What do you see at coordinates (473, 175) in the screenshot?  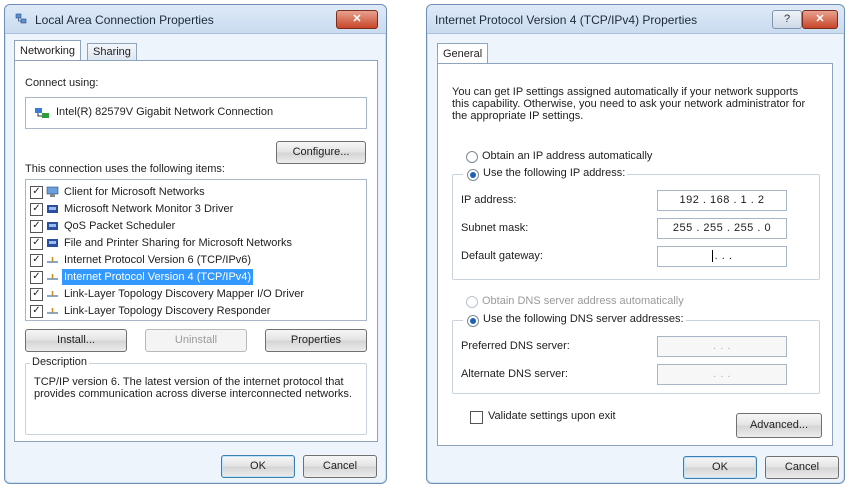 I see `manual-ip-radio` at bounding box center [473, 175].